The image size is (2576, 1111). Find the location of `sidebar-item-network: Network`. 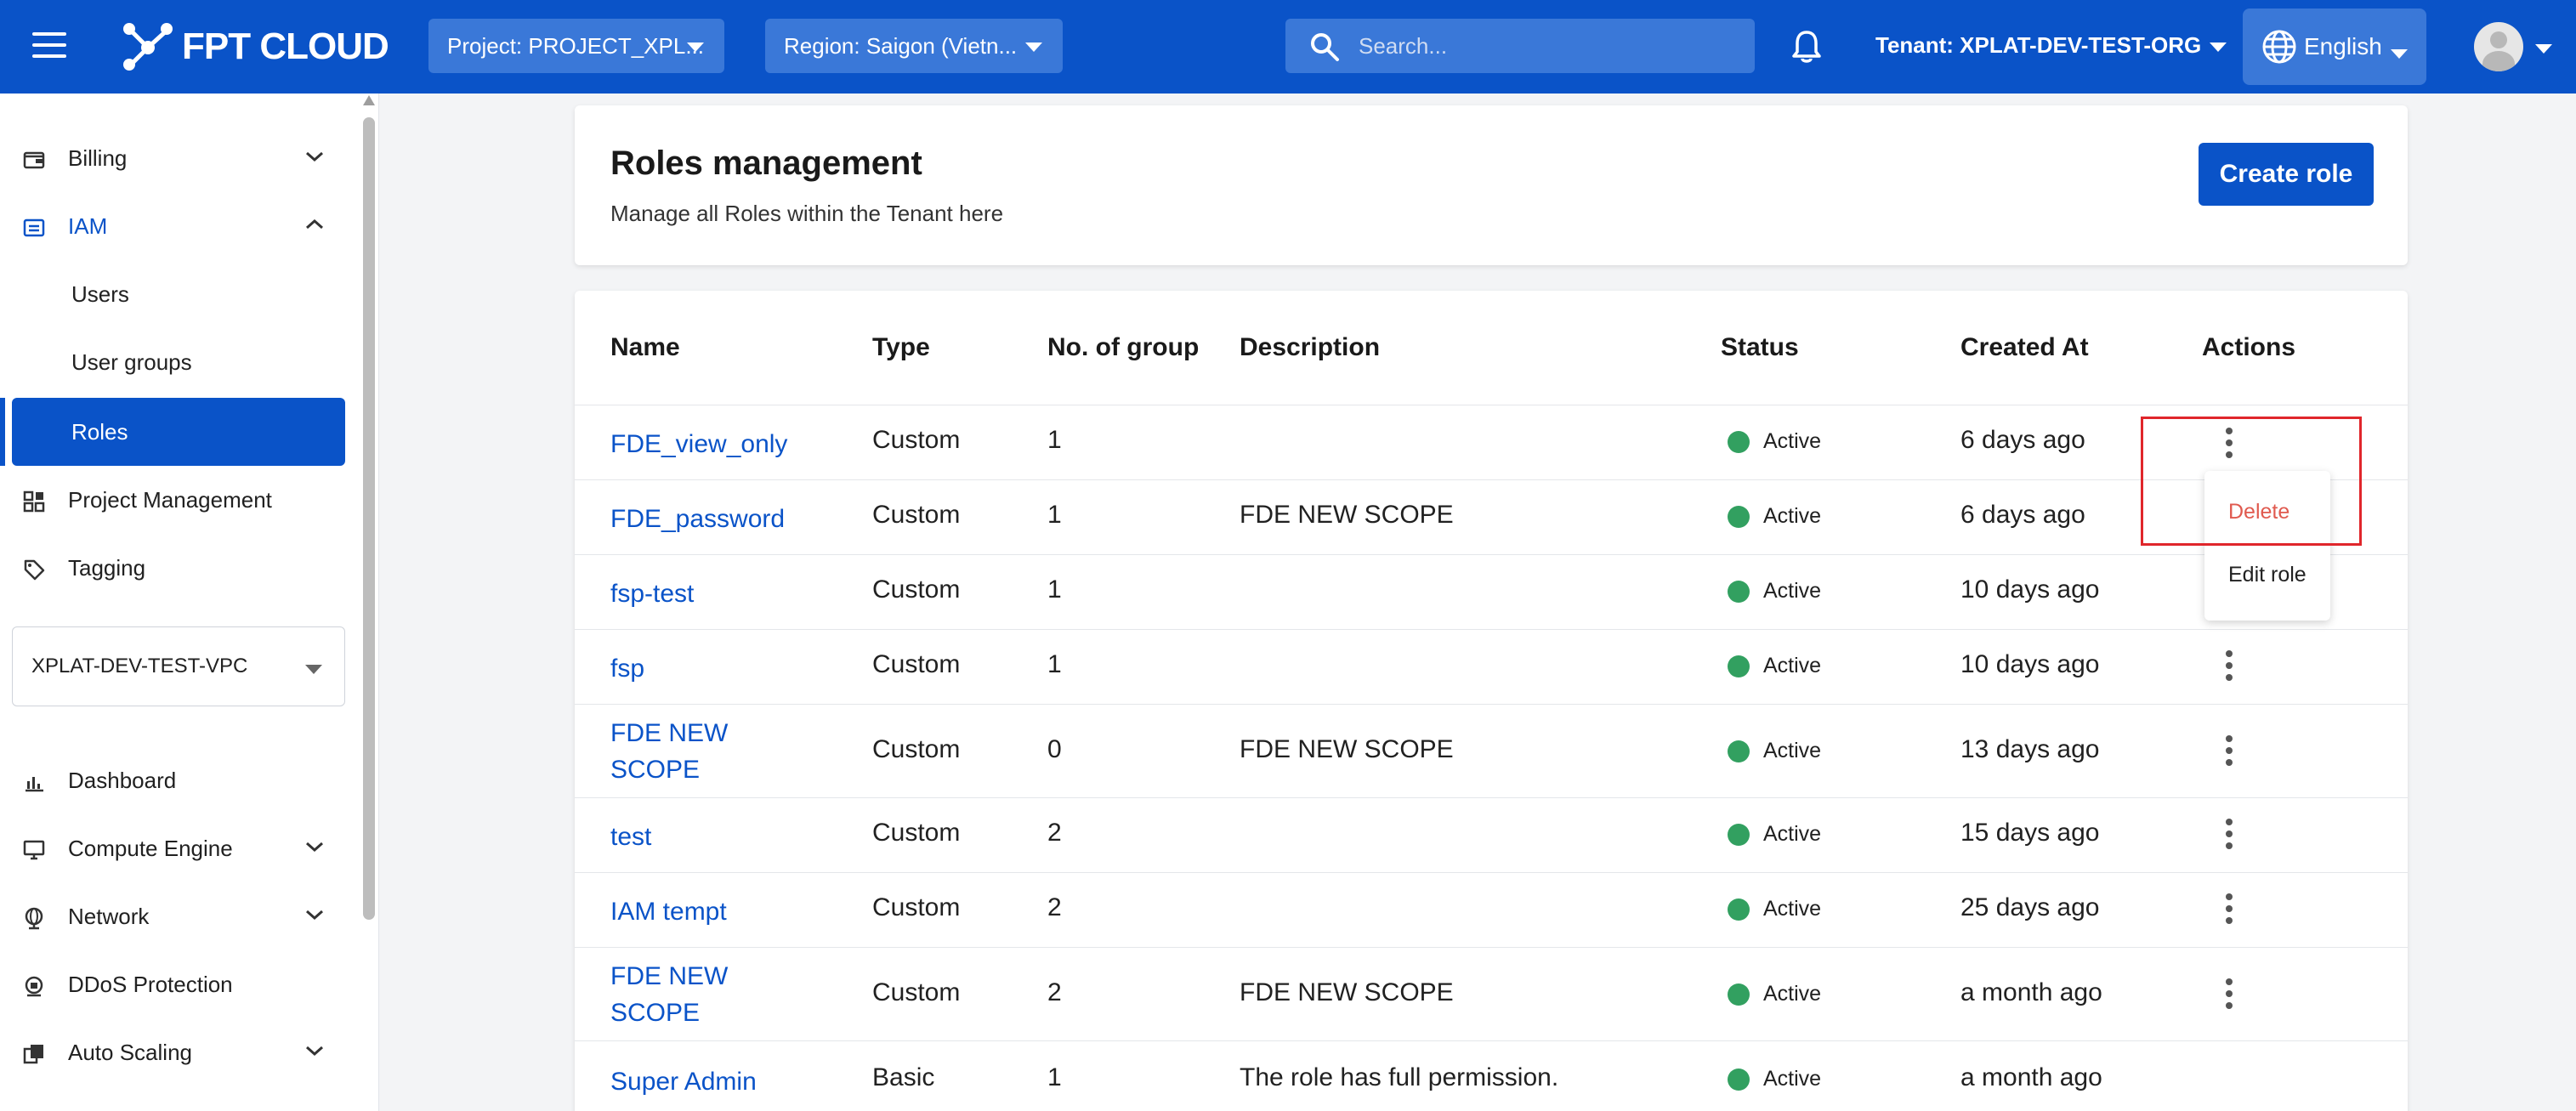

sidebar-item-network: Network is located at coordinates (180, 916).